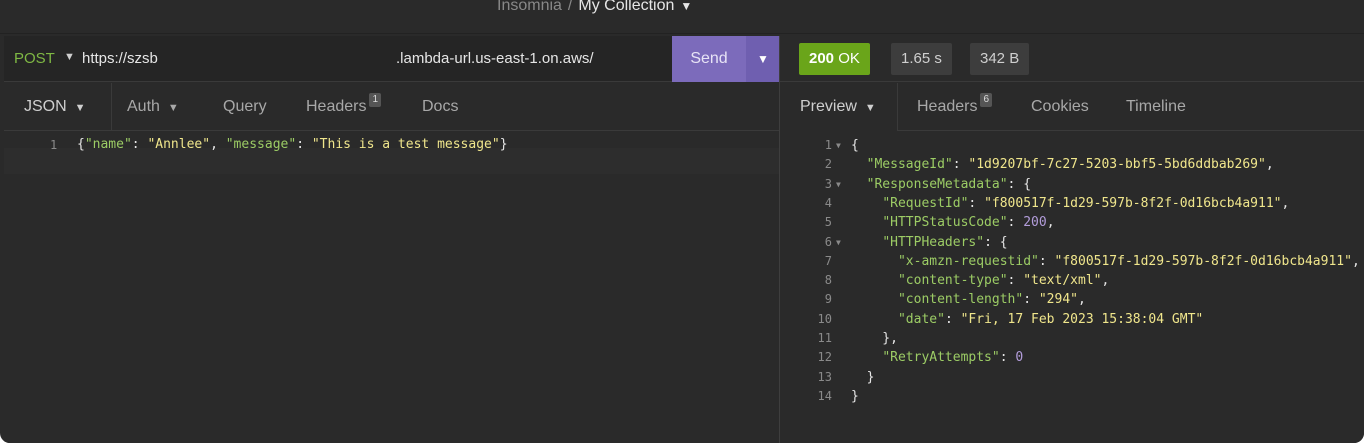 This screenshot has width=1364, height=443. I want to click on response-status-bar: 200 OK 1.65 s 342 B, so click(1072, 59).